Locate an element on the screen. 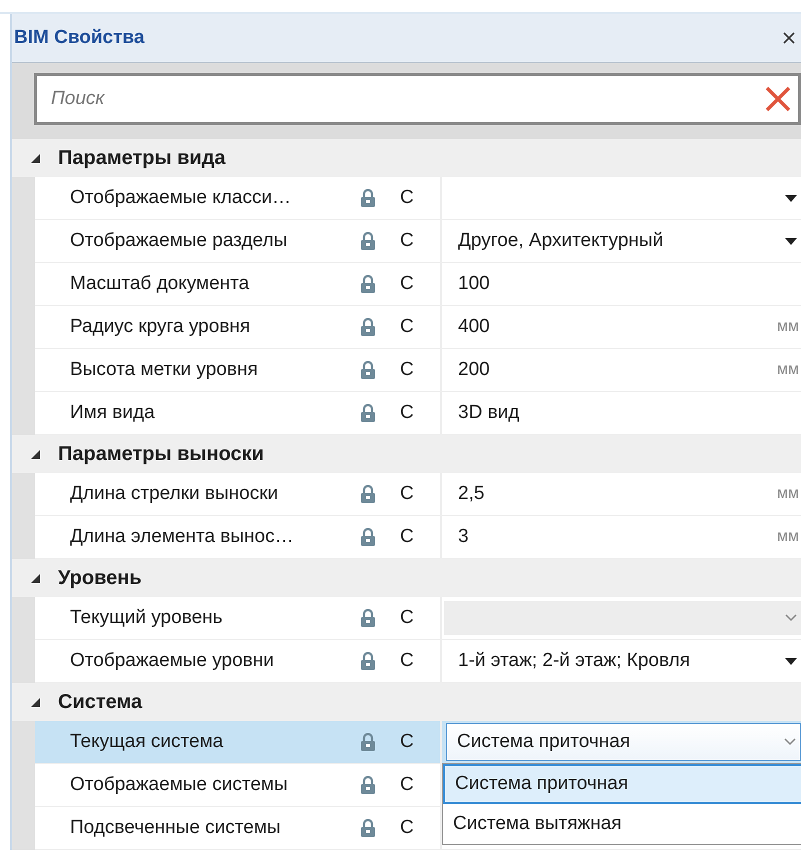 The height and width of the screenshot is (863, 801). dropdown-option: Система приточная is located at coordinates (622, 784).